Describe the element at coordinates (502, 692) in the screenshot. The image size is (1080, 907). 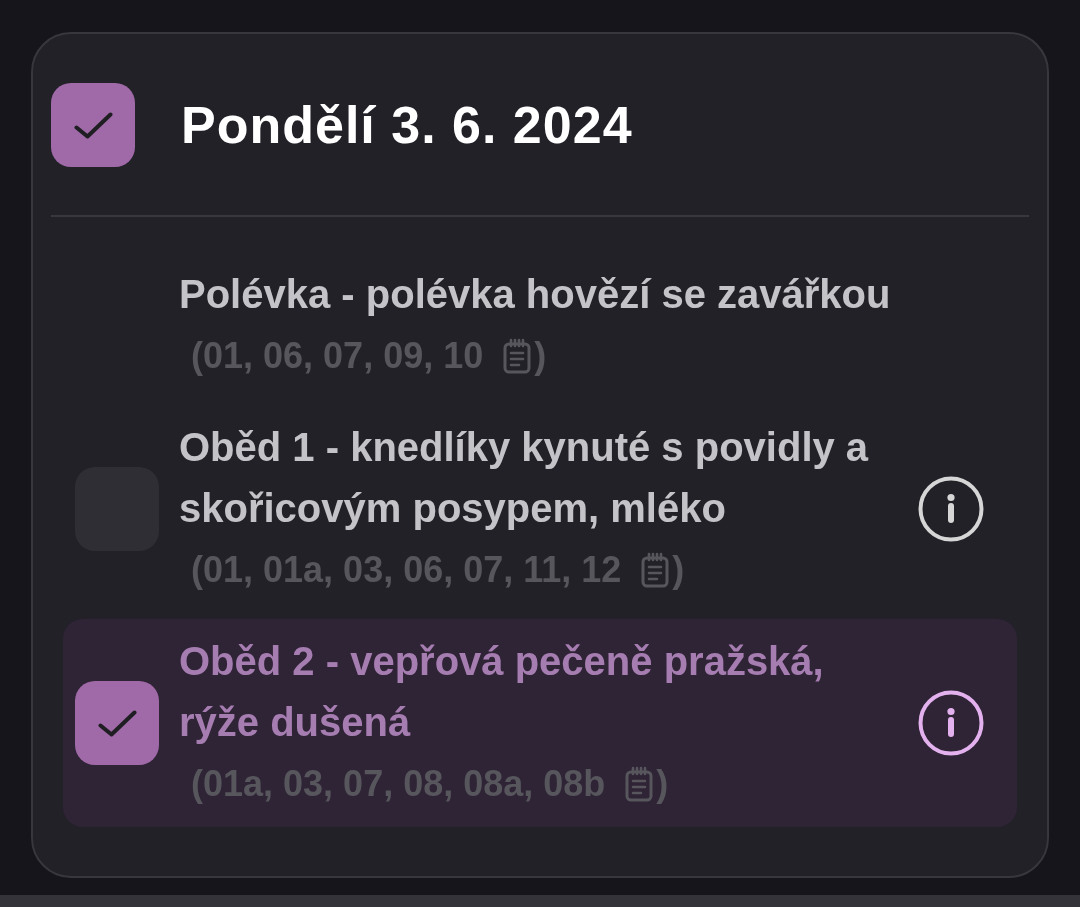
I see `meal-name: Oběd 2 - vepřová pečeně pražská, rýže dušená` at that location.